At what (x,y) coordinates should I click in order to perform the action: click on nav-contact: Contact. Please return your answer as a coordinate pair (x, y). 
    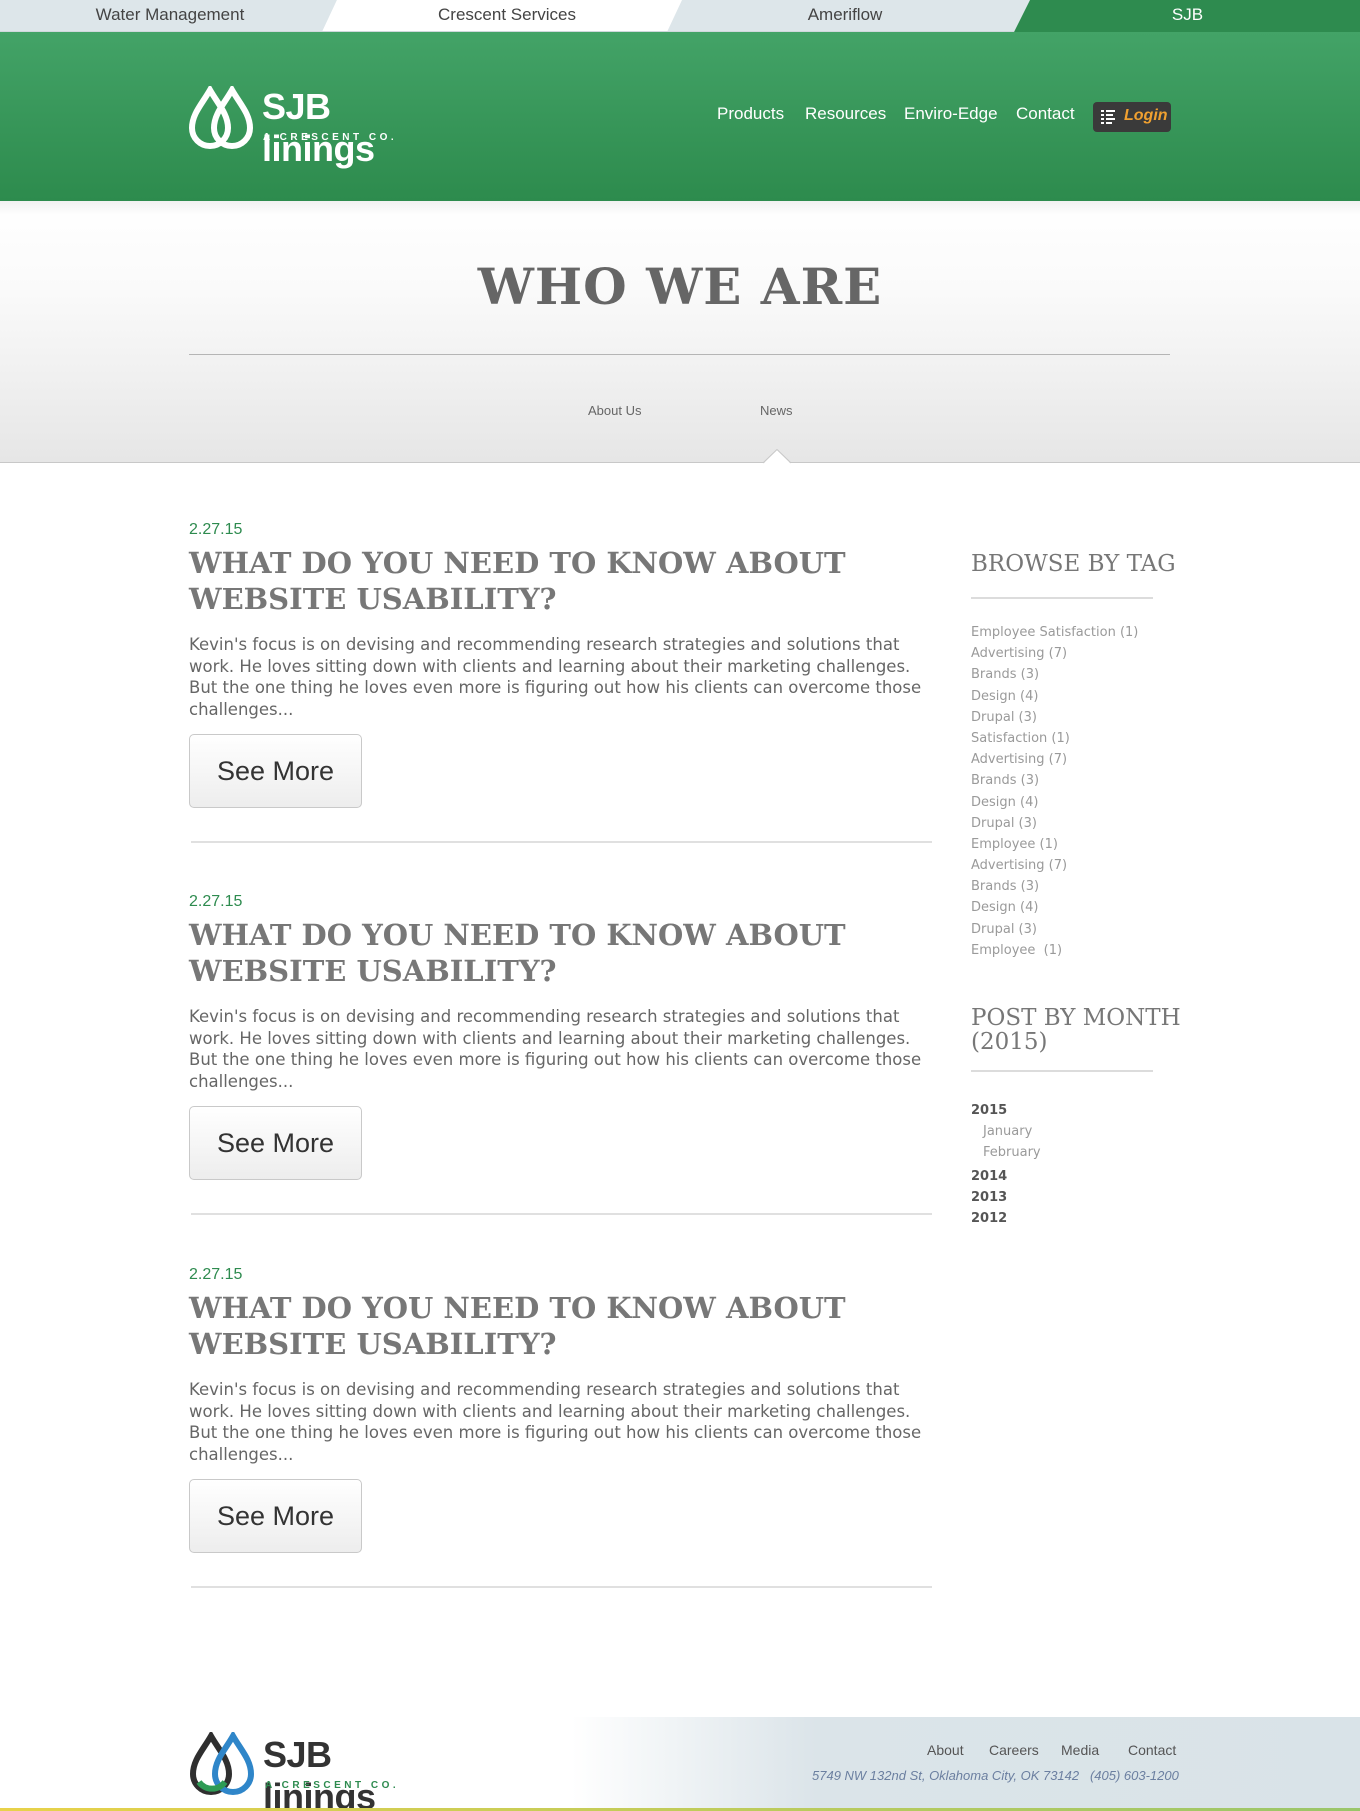
    Looking at the image, I should click on (1045, 114).